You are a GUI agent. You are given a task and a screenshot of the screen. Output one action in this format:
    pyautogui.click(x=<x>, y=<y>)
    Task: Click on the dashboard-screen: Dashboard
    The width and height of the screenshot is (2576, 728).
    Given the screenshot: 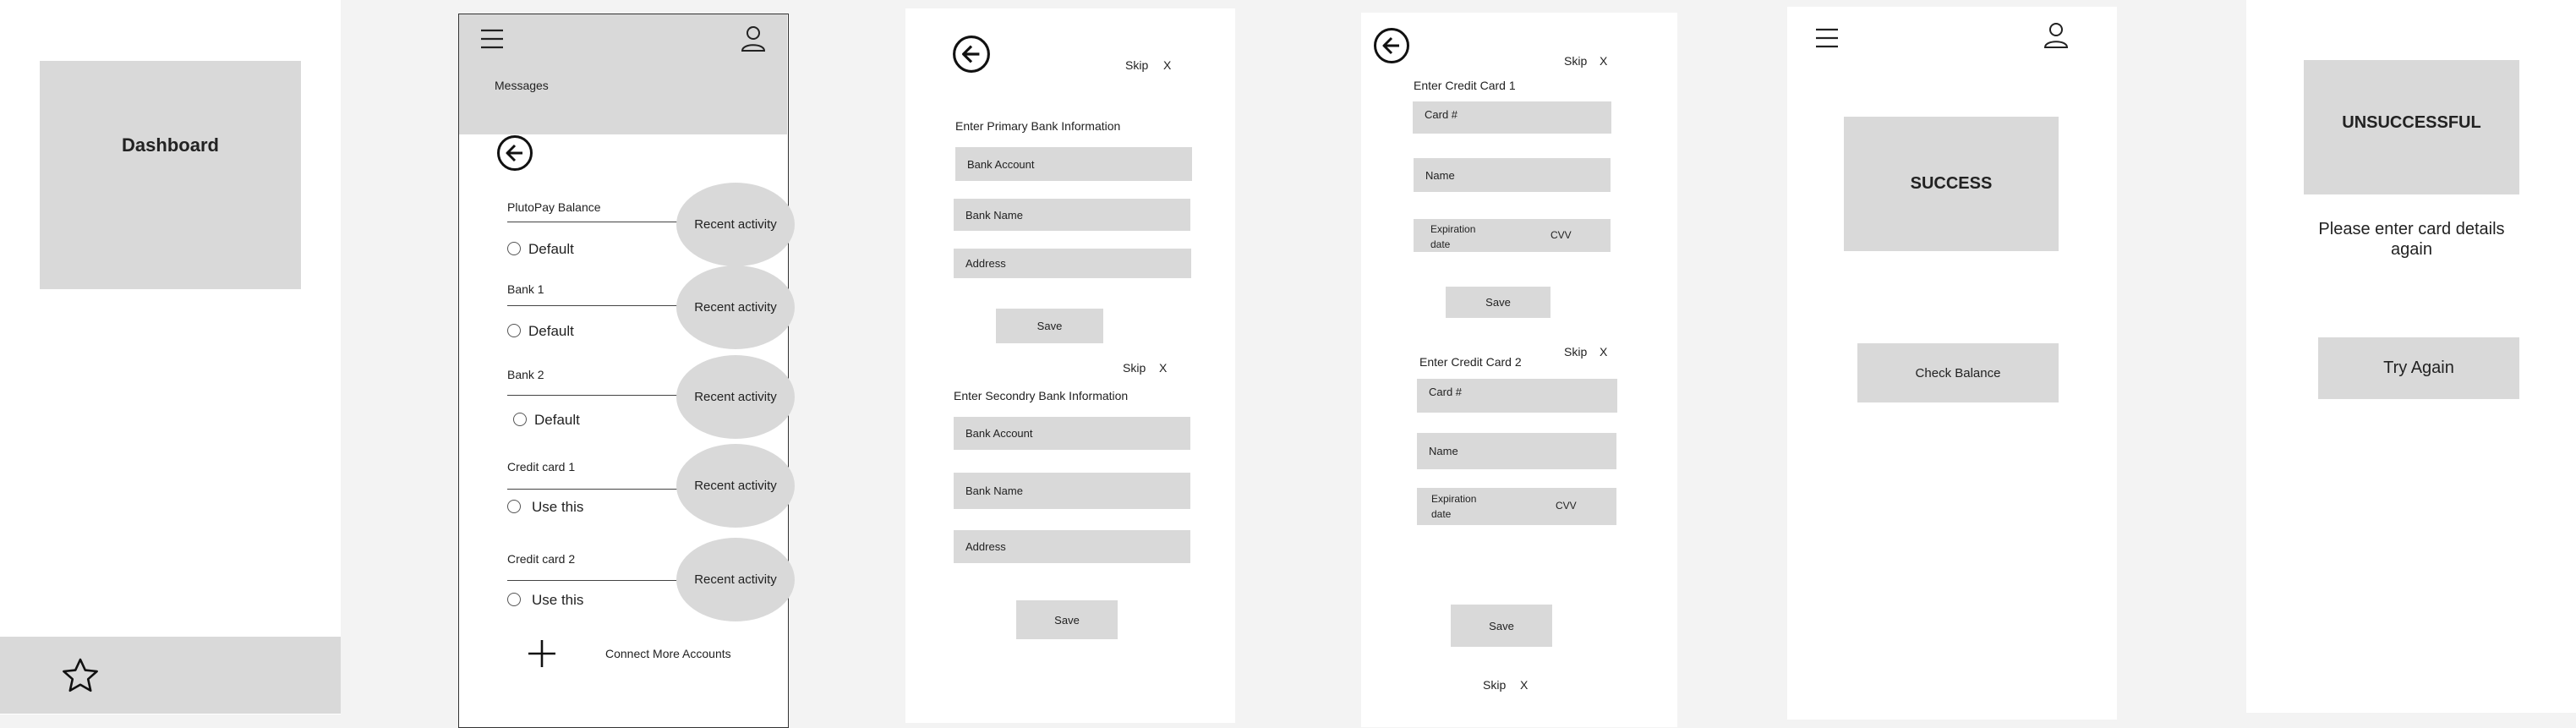 What is the action you would take?
    pyautogui.click(x=170, y=357)
    